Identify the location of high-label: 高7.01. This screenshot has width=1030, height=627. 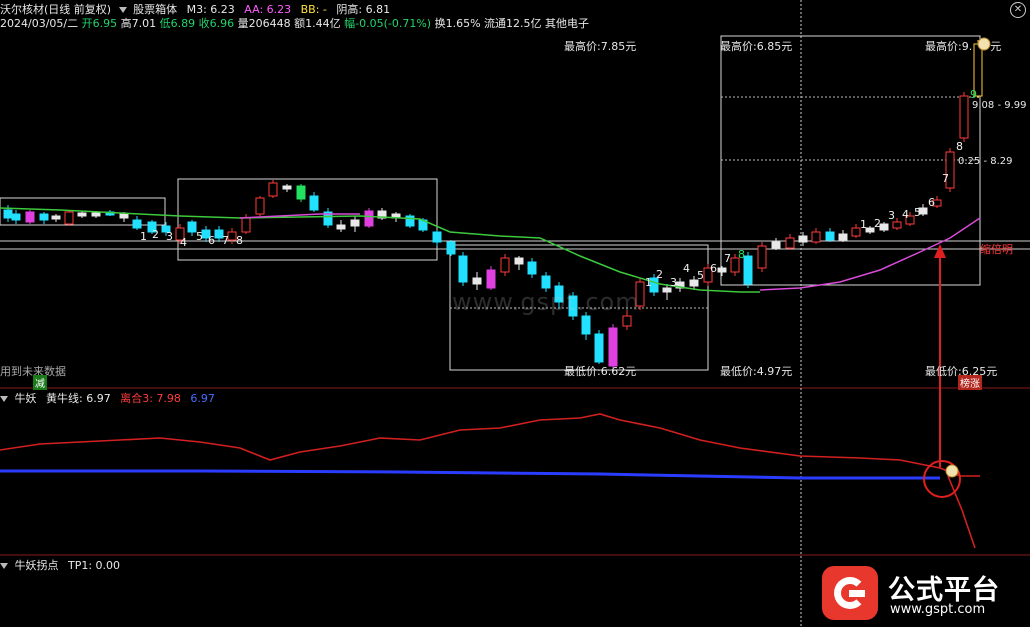
(138, 23).